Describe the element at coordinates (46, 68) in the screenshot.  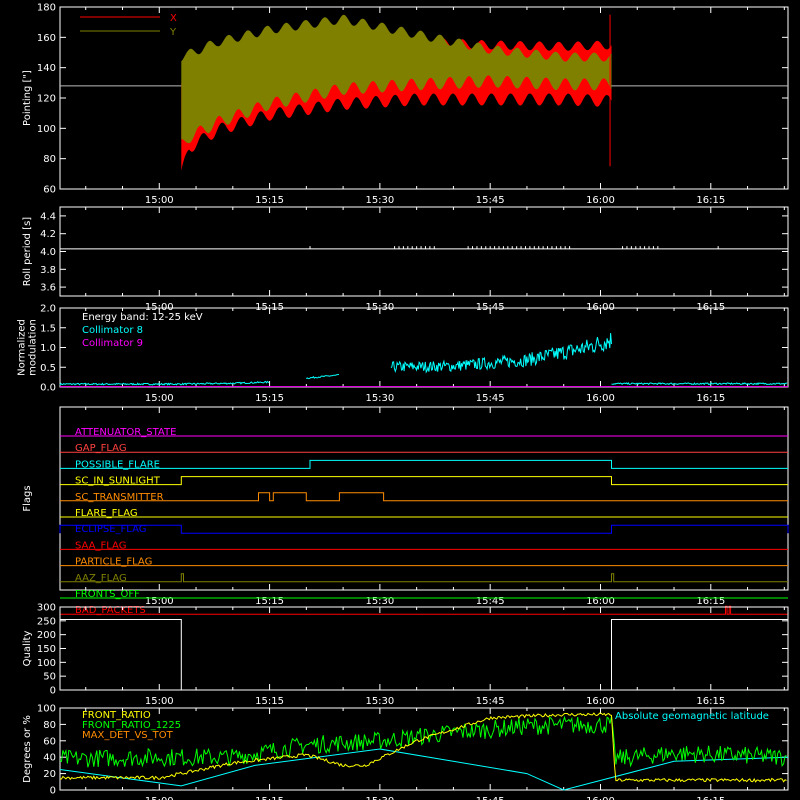
I see `pointing-ytick-label: 140` at that location.